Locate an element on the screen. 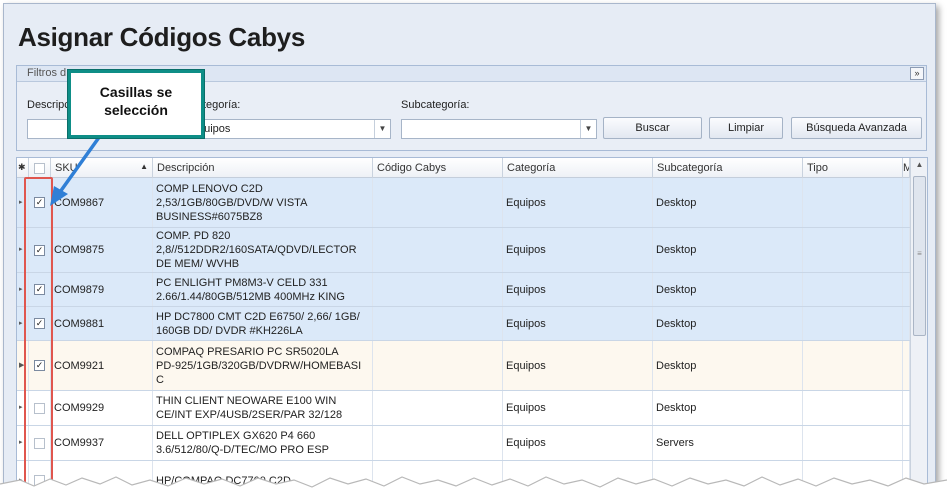 The image size is (947, 498). scroll-up-icon: ▲ is located at coordinates (919, 165).